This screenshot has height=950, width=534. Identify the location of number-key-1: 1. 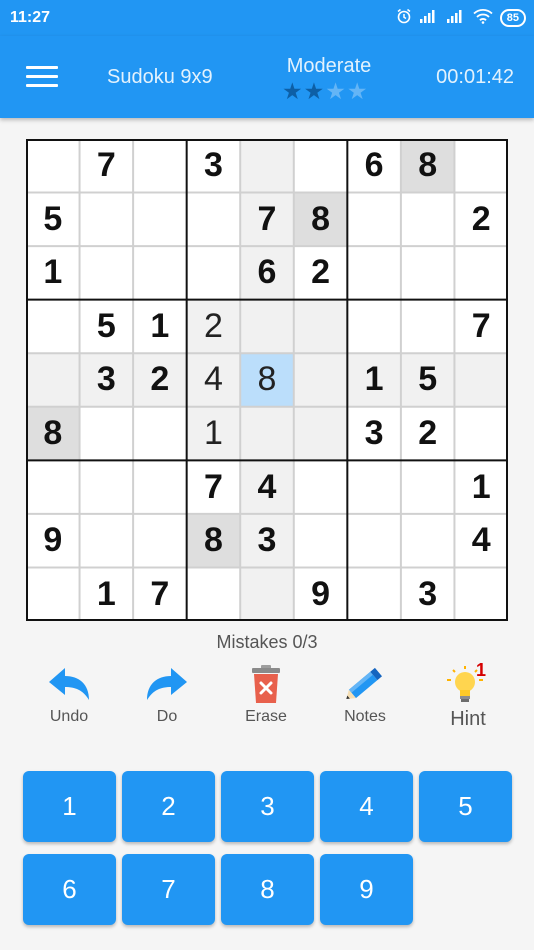
(69, 806).